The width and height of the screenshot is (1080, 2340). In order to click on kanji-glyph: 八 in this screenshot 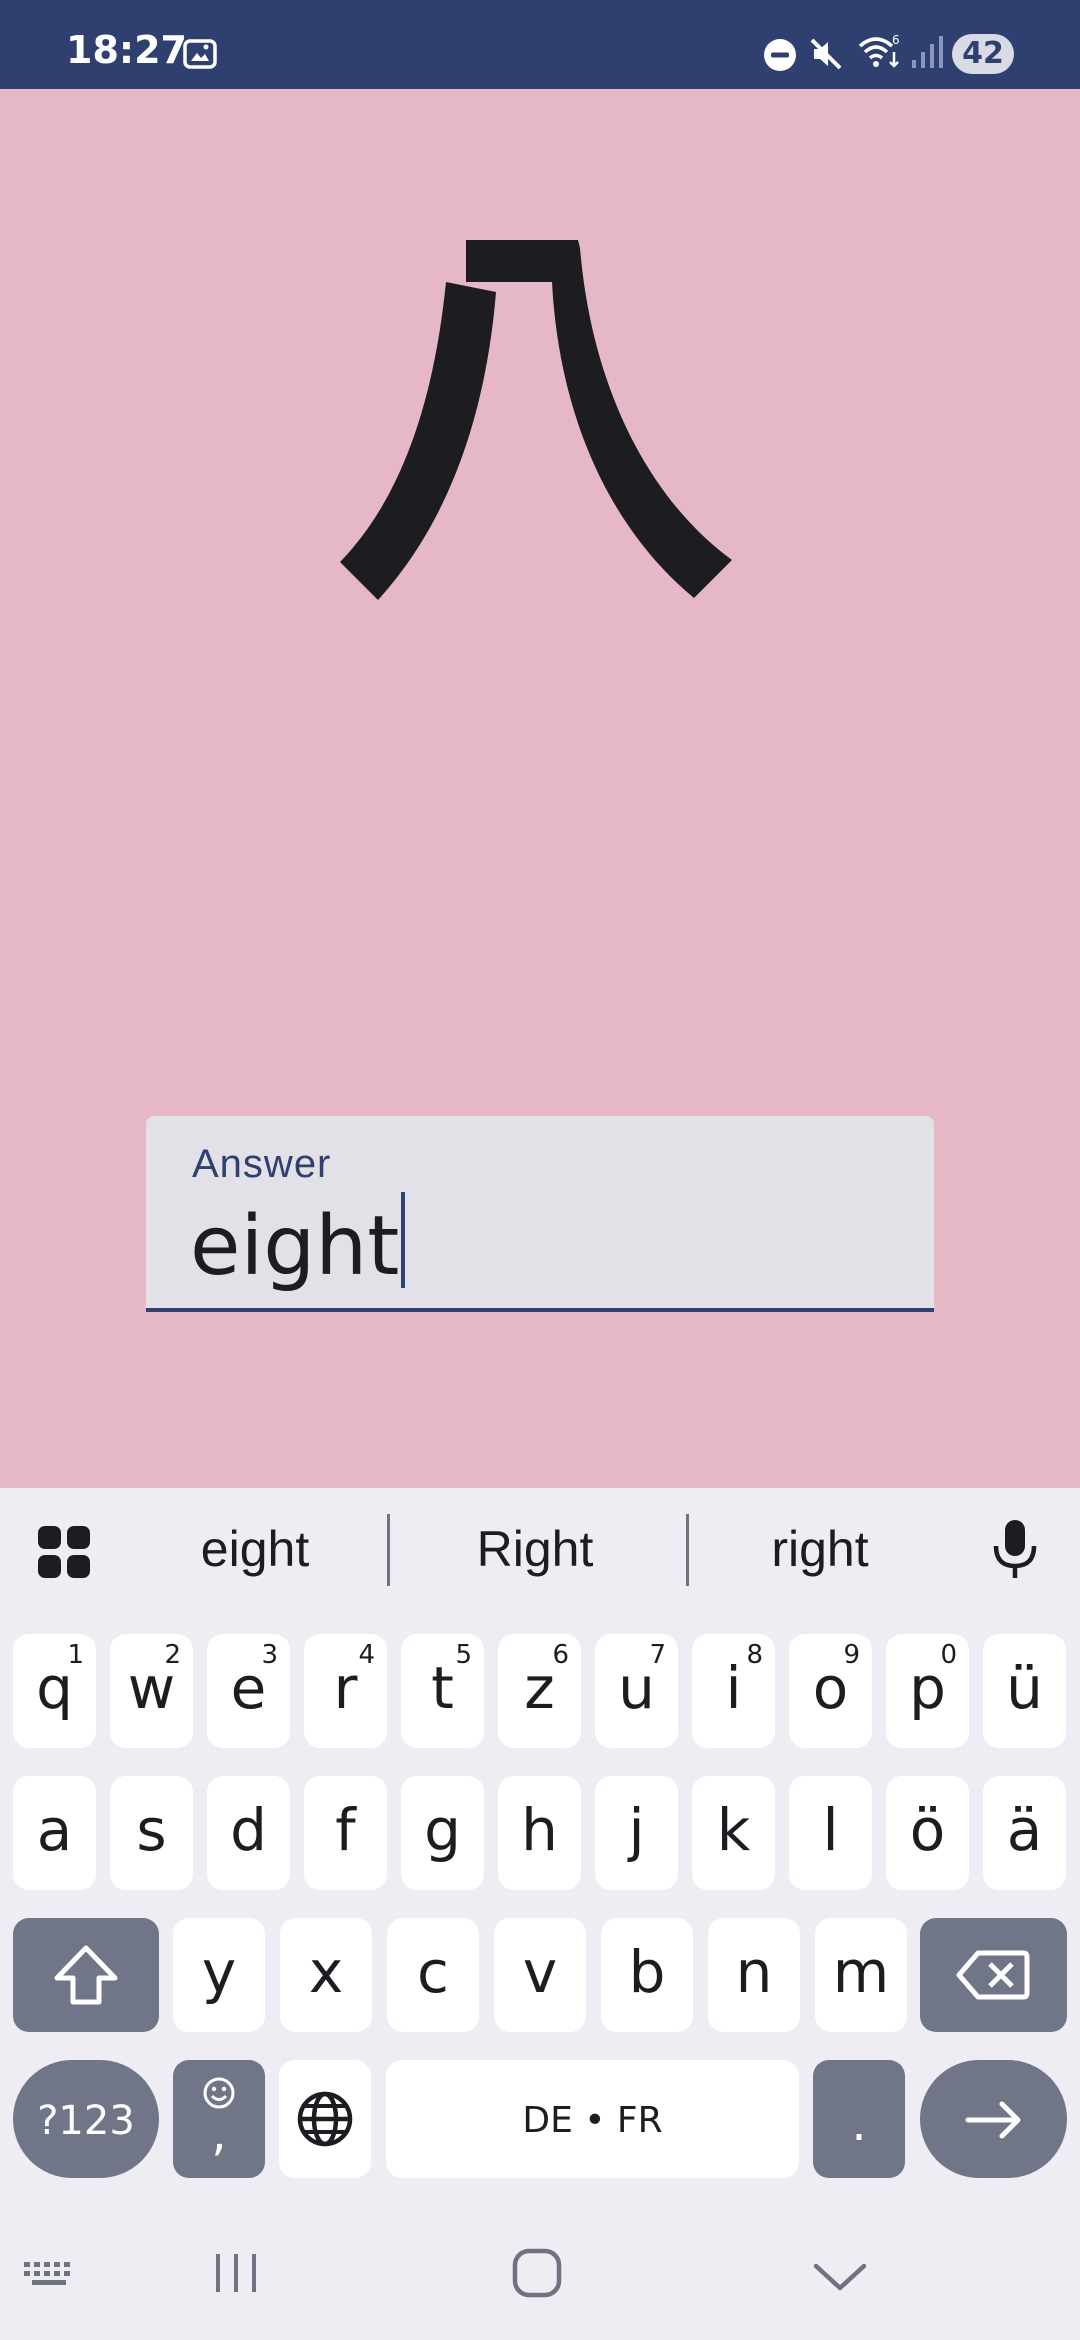, I will do `click(531, 420)`.